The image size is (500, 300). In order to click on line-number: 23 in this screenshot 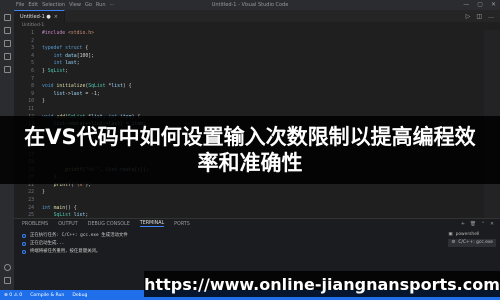, I will do `click(31, 201)`.